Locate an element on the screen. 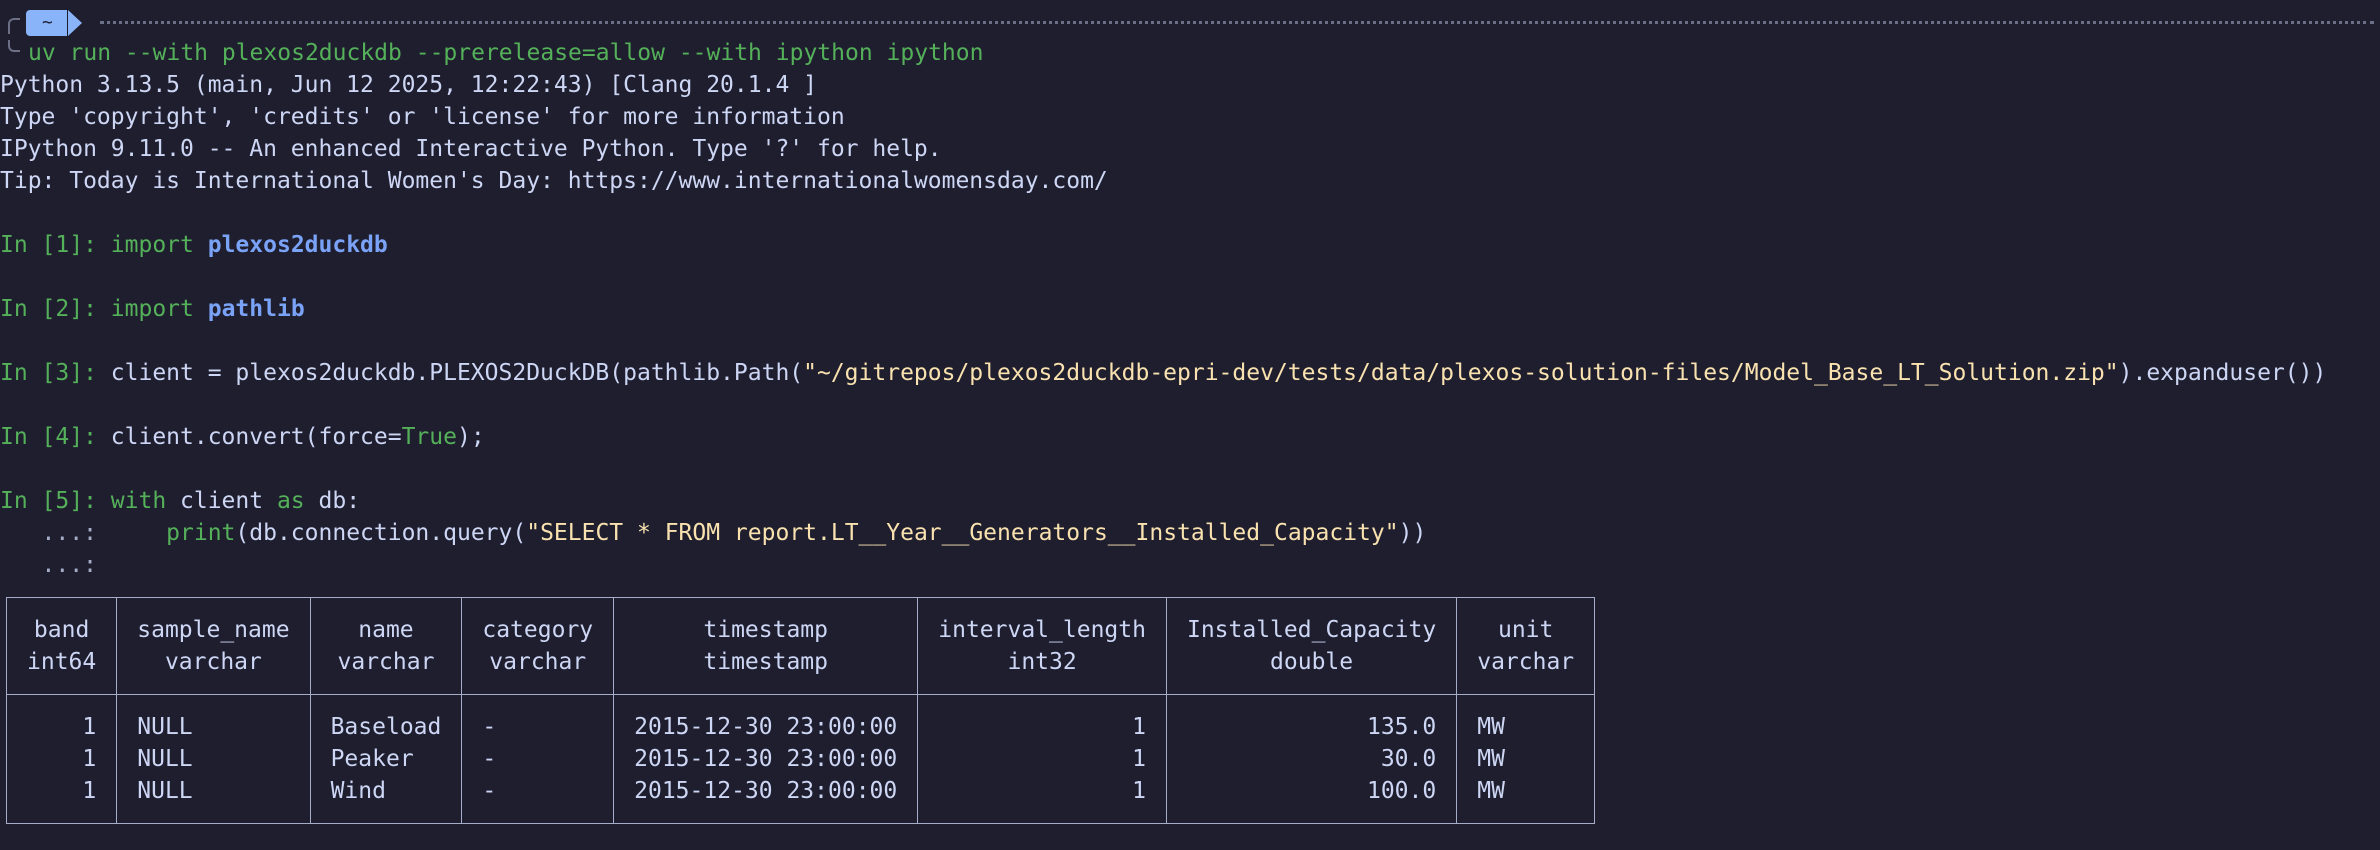 The width and height of the screenshot is (2380, 850). input-cell-2: In [2]: import pathlib is located at coordinates (152, 309).